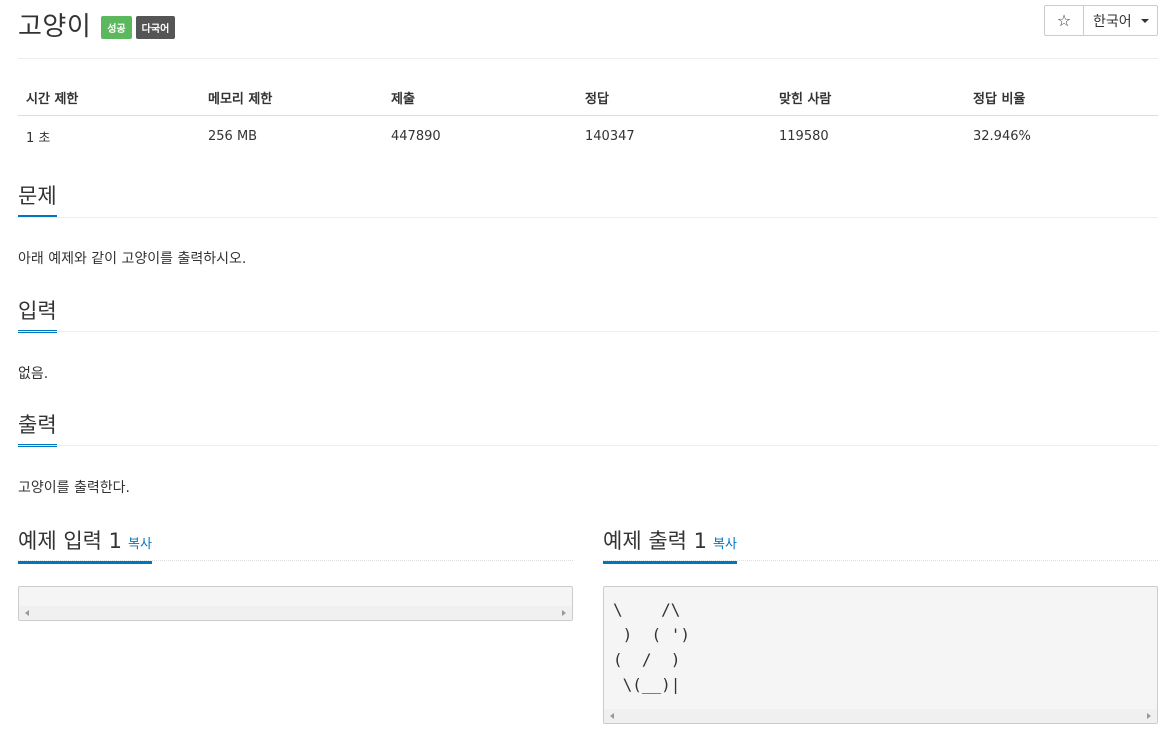 The height and width of the screenshot is (738, 1167). I want to click on value-accepted: 140347, so click(674, 135).